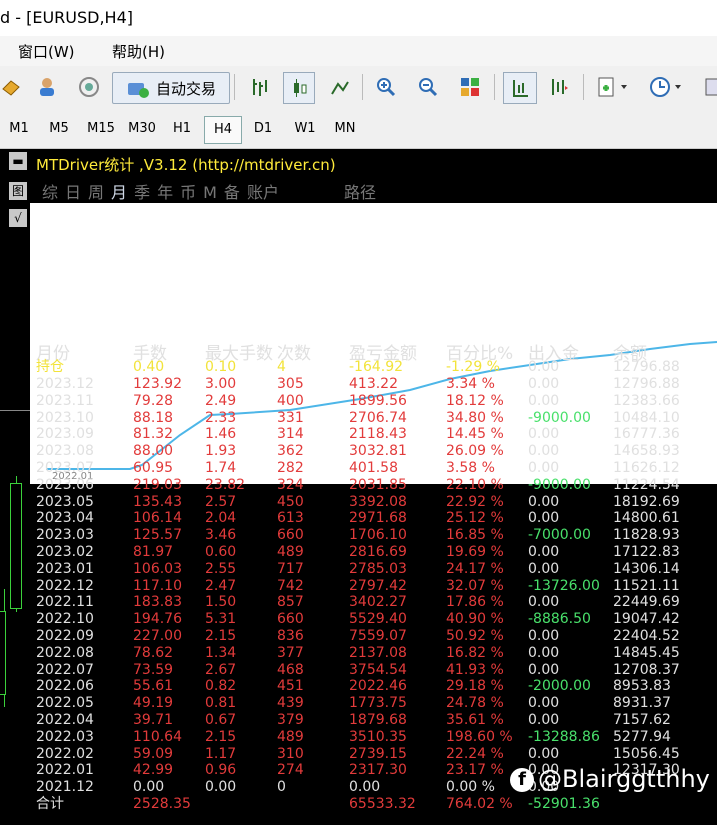 This screenshot has height=825, width=717. Describe the element at coordinates (646, 518) in the screenshot. I see `cell-balance: 14800.61` at that location.